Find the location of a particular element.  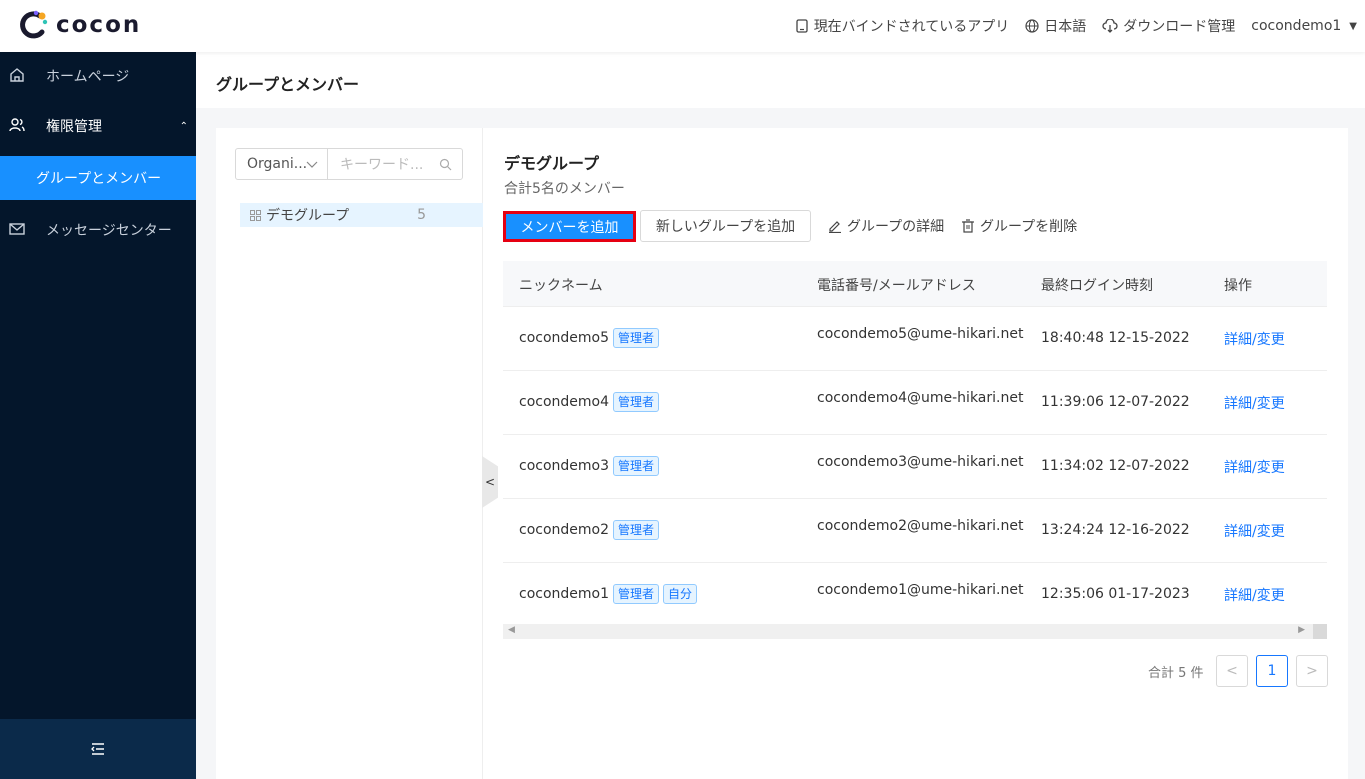

collapse-tree-button: < is located at coordinates (490, 482).